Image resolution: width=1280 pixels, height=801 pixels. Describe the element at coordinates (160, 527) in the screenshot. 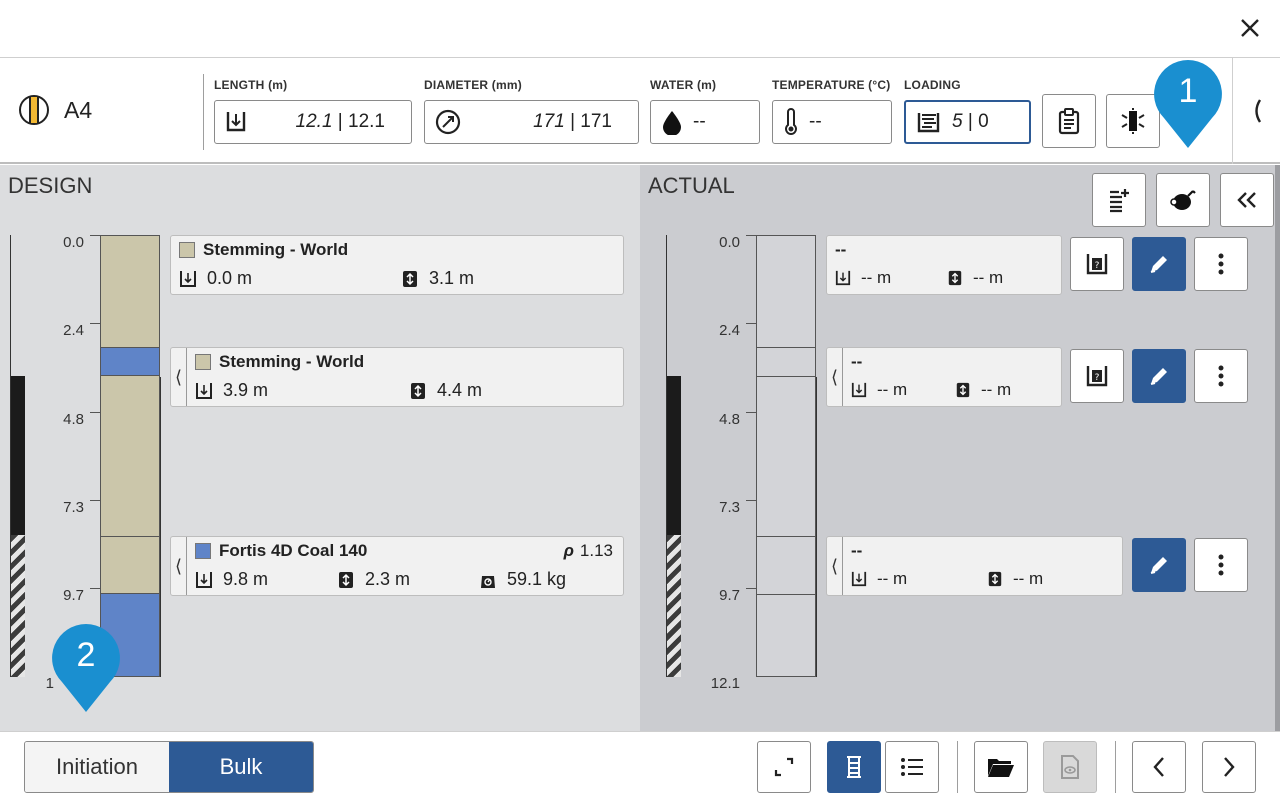

I see `design-deck-bracket` at that location.